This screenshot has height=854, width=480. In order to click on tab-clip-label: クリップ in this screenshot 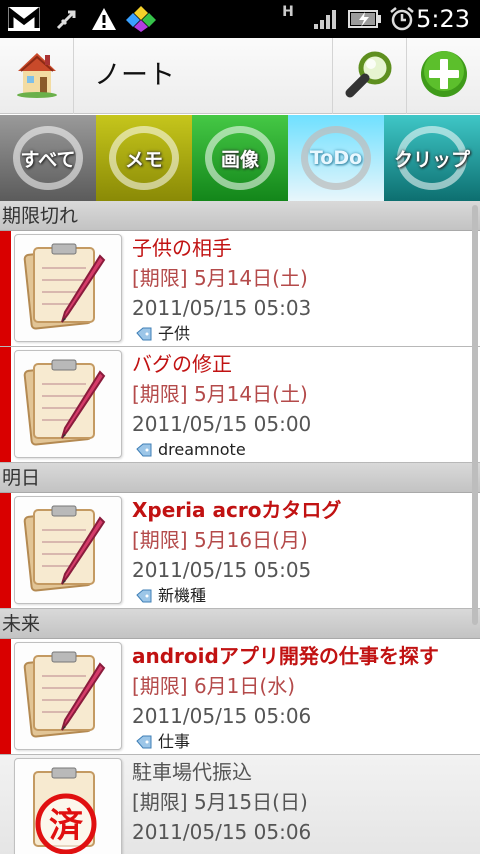, I will do `click(431, 159)`.